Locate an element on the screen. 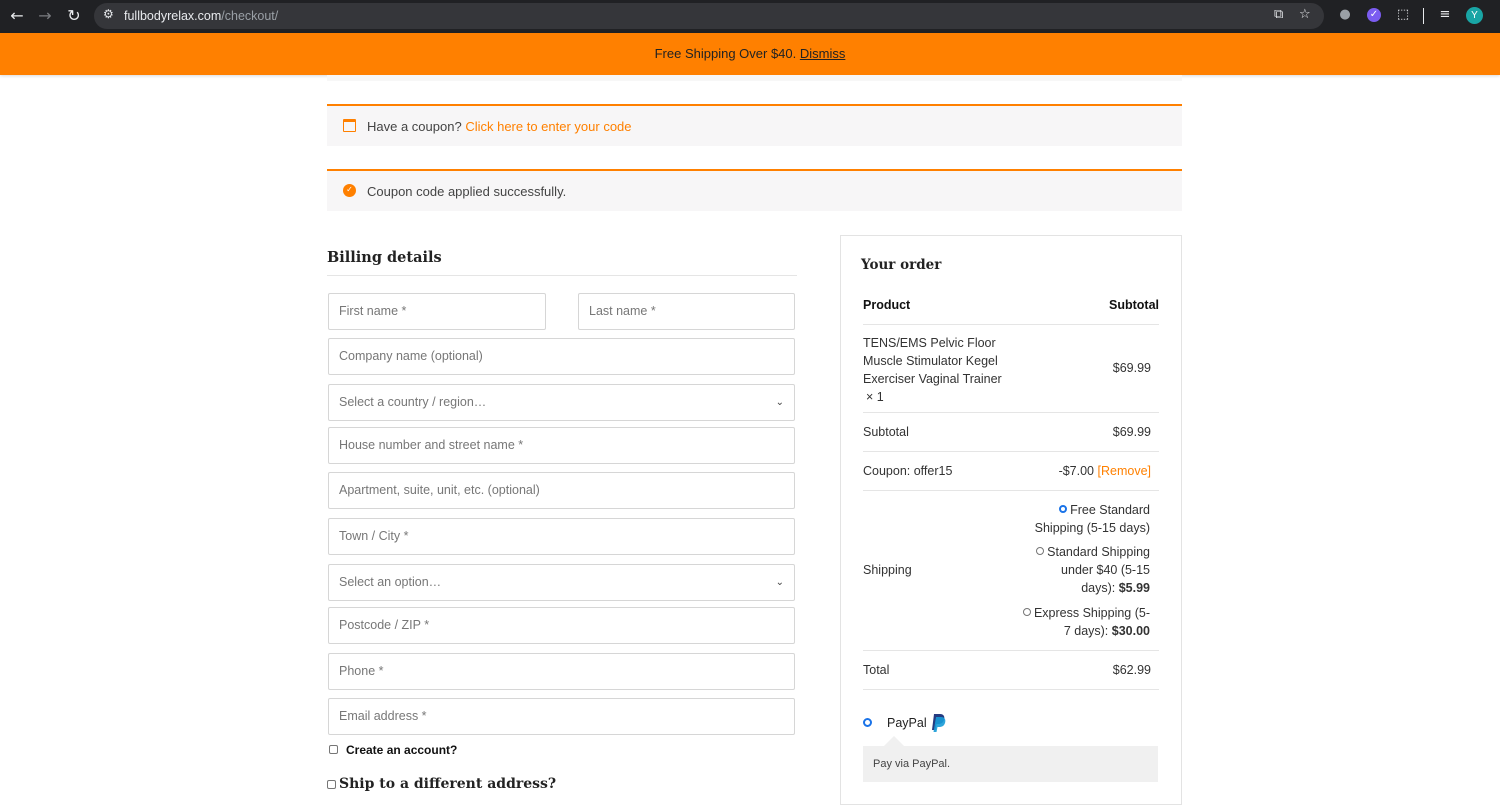 The image size is (1500, 805). create-account-label: Create an account? is located at coordinates (402, 750).